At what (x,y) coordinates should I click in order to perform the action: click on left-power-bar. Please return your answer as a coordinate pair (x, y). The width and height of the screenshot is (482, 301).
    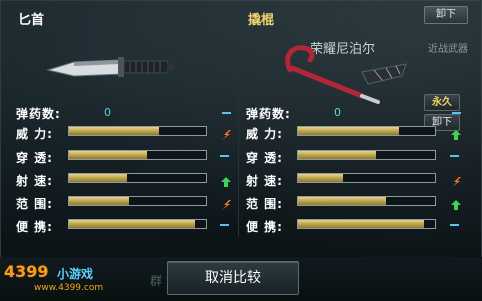
    Looking at the image, I should click on (137, 131).